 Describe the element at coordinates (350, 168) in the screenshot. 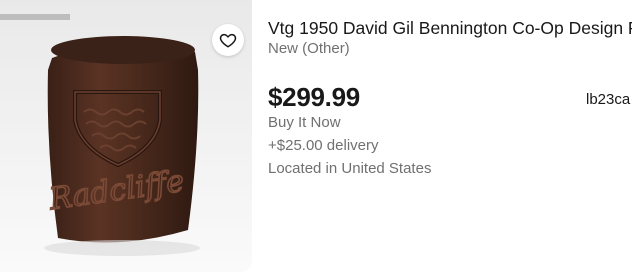

I see `item-location: Located in United States` at that location.